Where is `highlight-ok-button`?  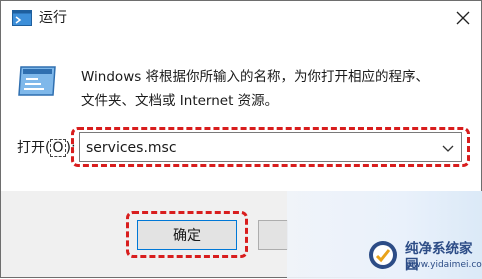
highlight-ok-button is located at coordinates (187, 234).